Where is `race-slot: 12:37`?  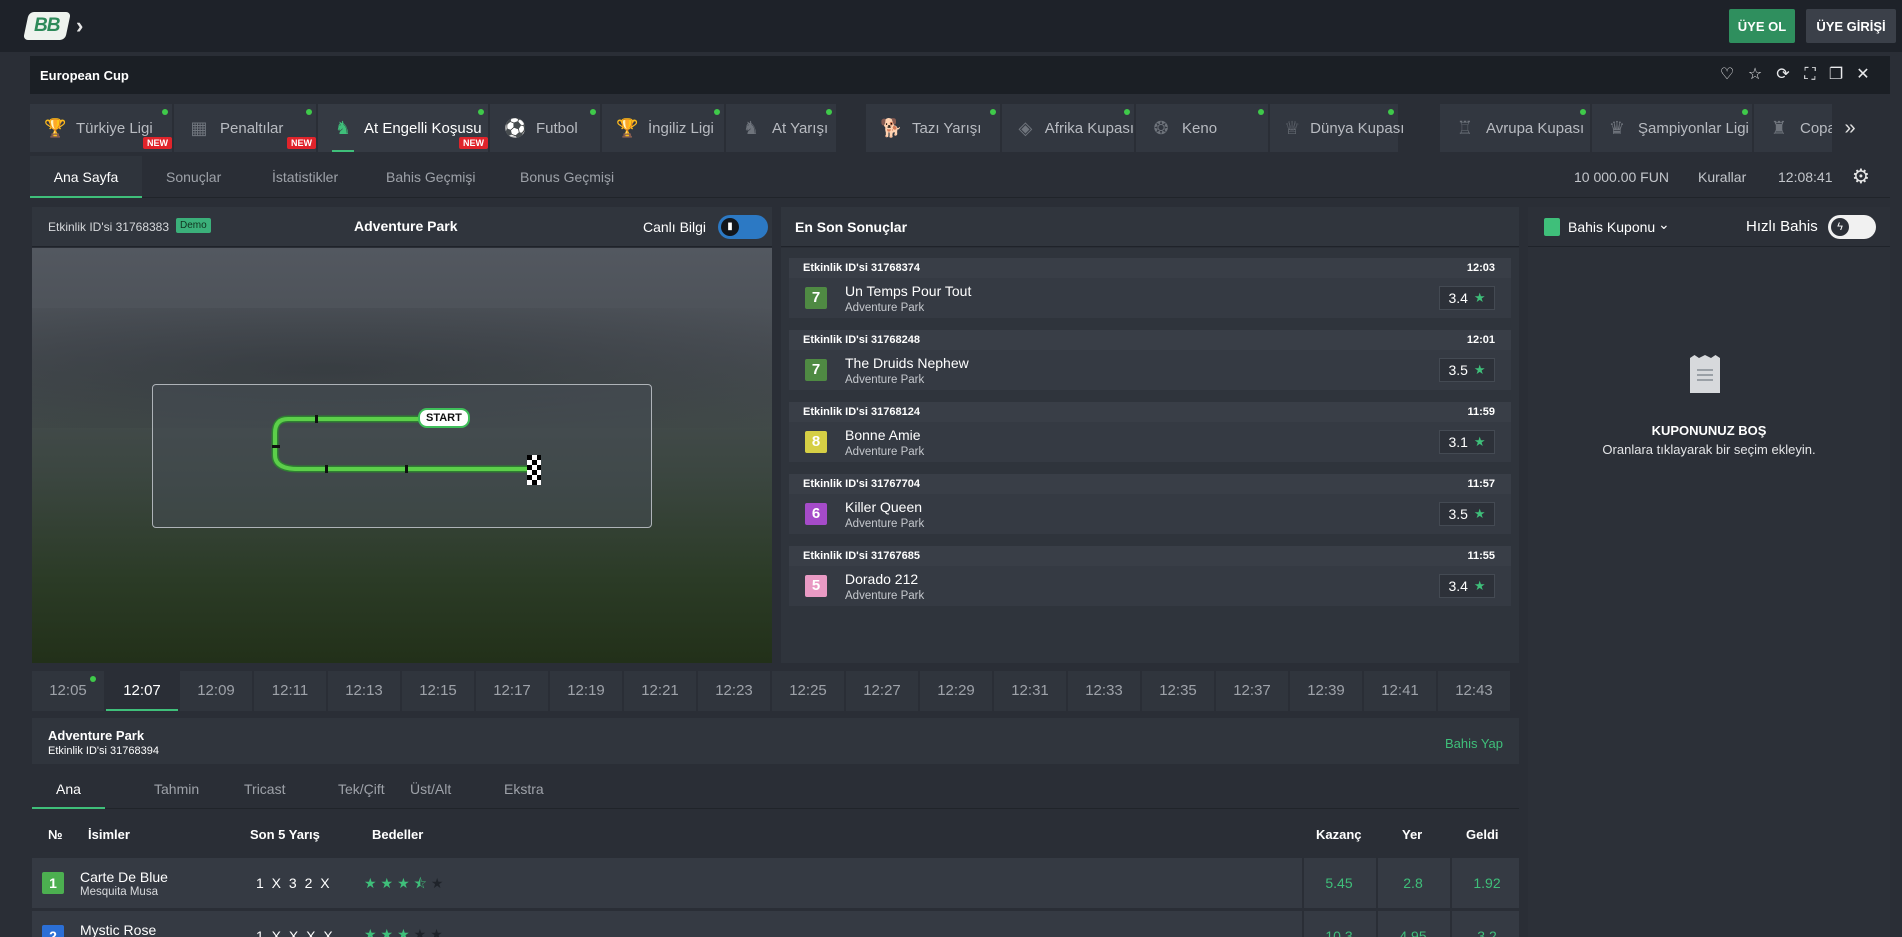 race-slot: 12:37 is located at coordinates (1252, 691).